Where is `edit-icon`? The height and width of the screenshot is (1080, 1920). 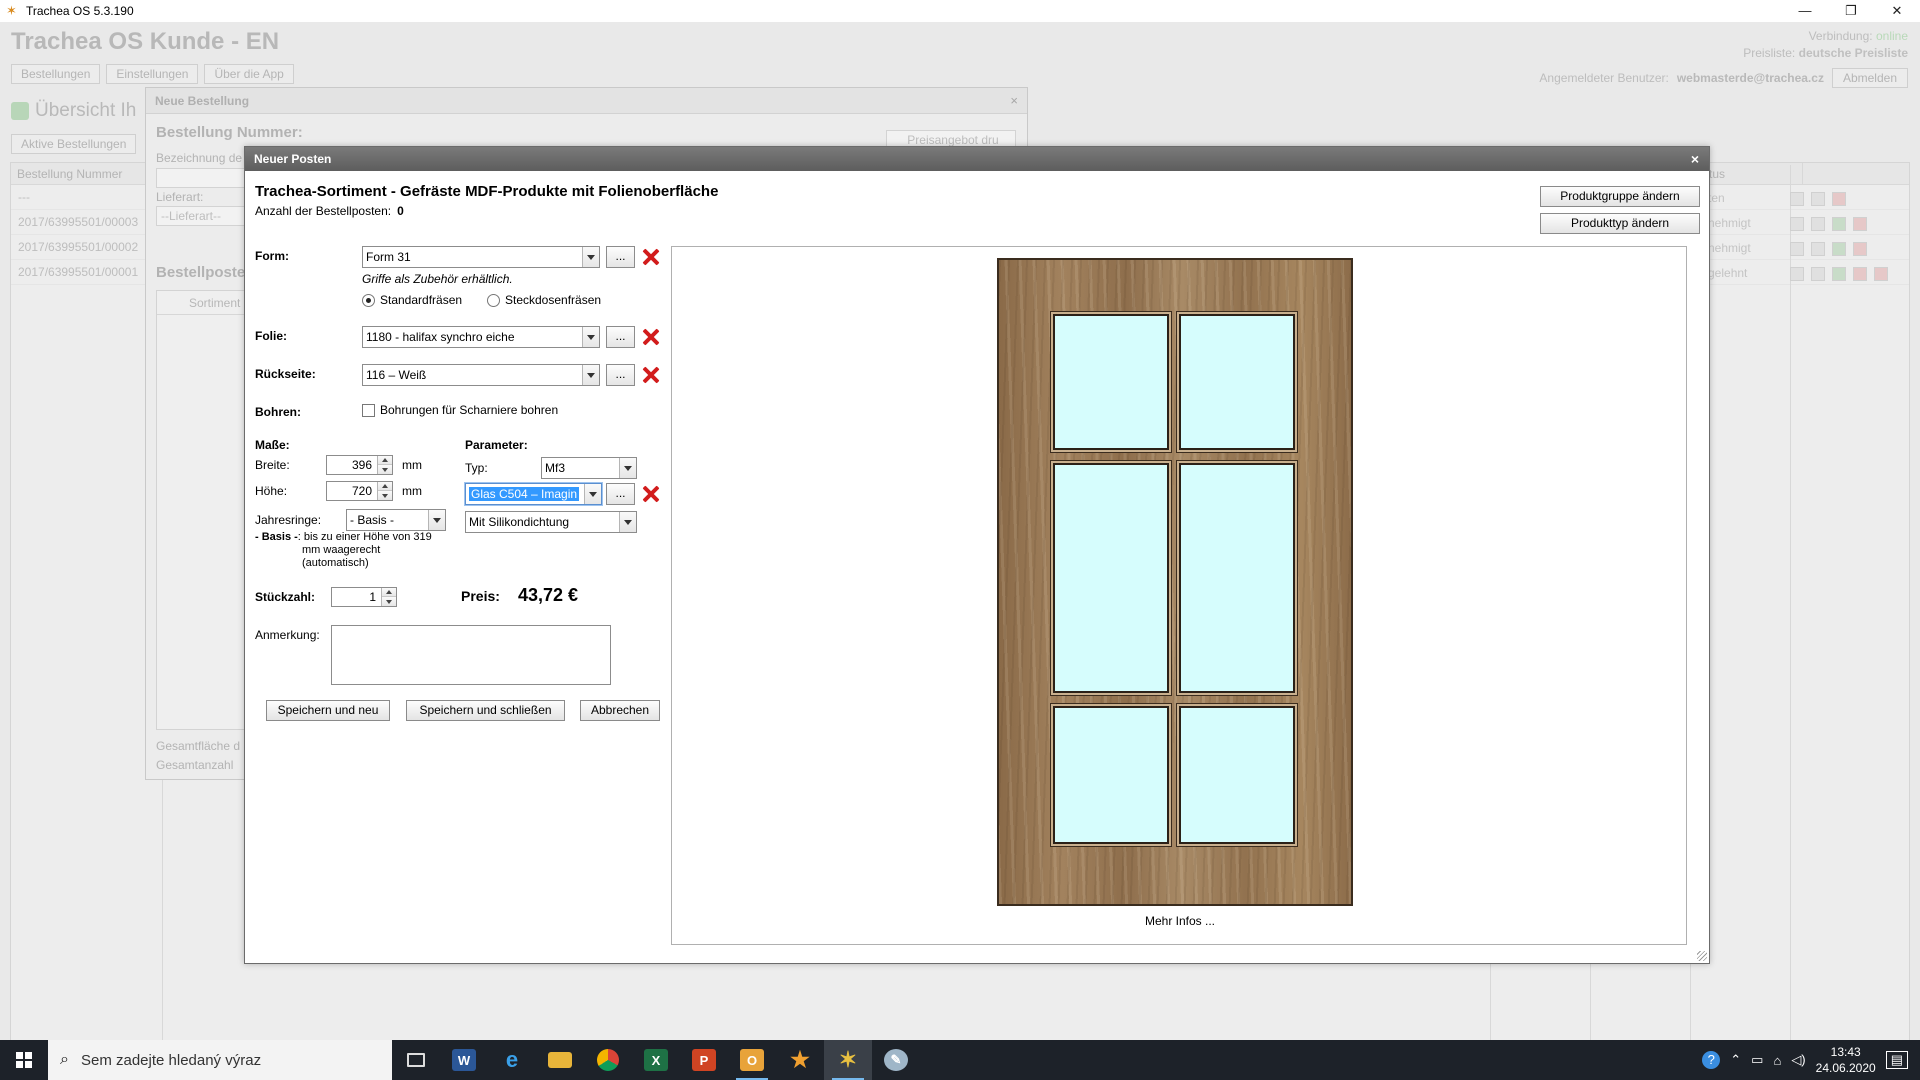 edit-icon is located at coordinates (1818, 198).